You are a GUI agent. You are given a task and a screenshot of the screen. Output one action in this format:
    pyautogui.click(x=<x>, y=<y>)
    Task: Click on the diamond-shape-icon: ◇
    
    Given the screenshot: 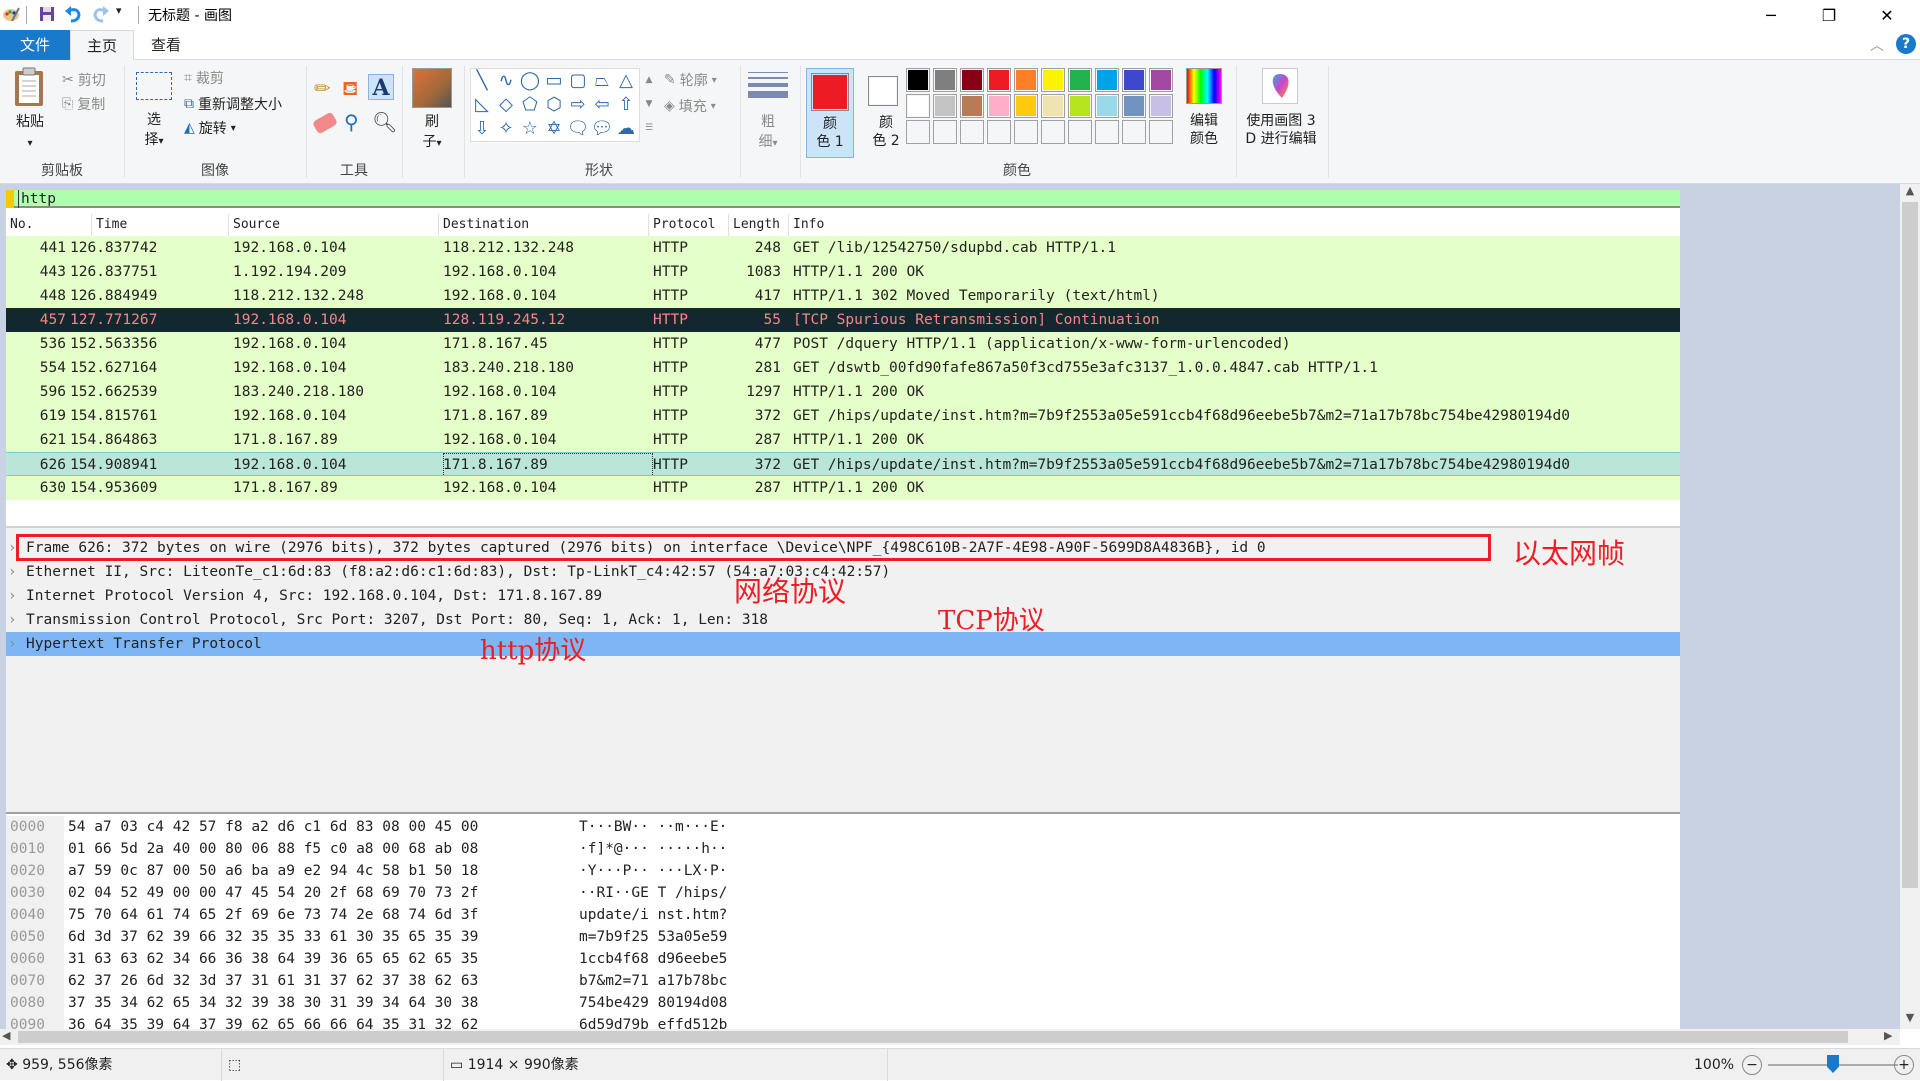 What is the action you would take?
    pyautogui.click(x=506, y=104)
    